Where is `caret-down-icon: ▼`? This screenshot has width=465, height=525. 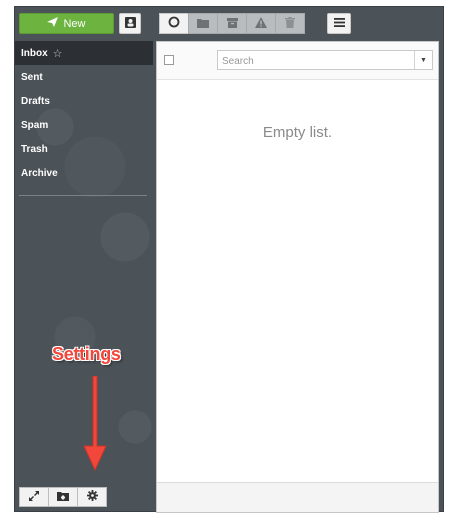 caret-down-icon: ▼ is located at coordinates (423, 60).